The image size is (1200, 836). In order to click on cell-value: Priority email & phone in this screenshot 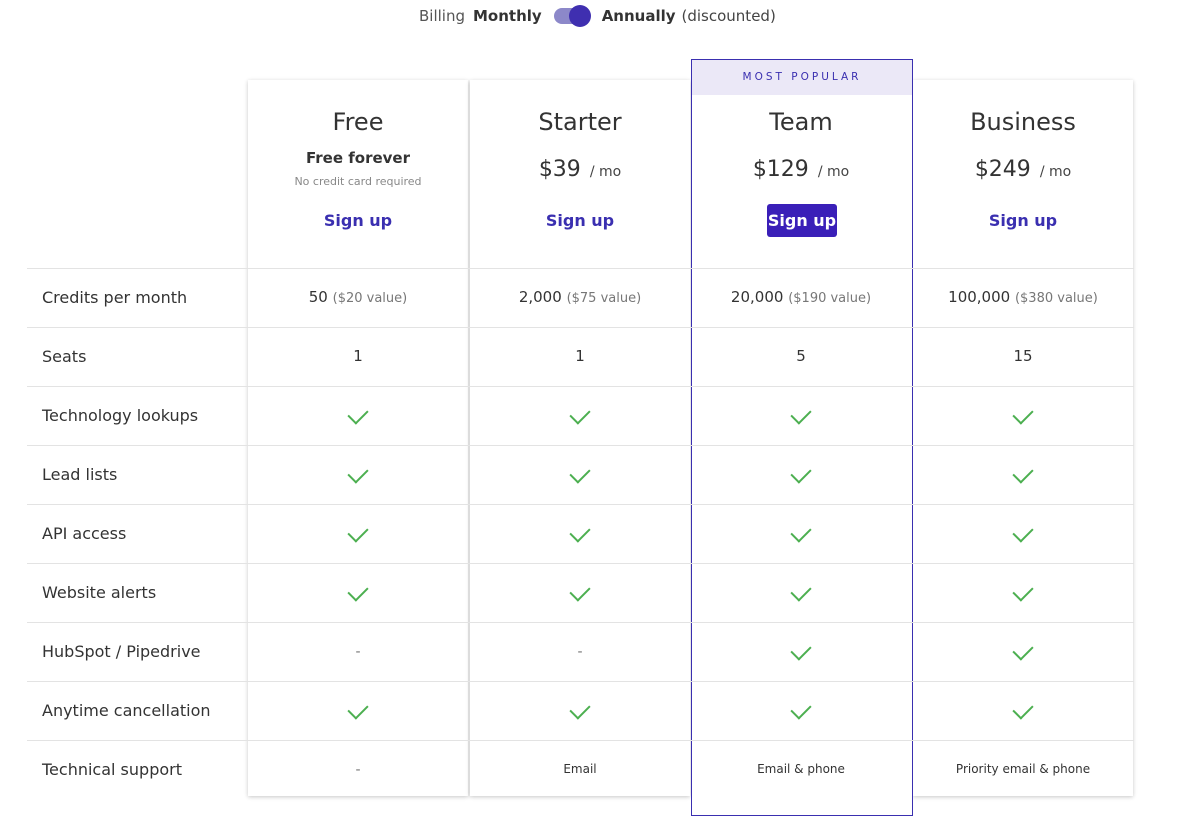, I will do `click(1023, 769)`.